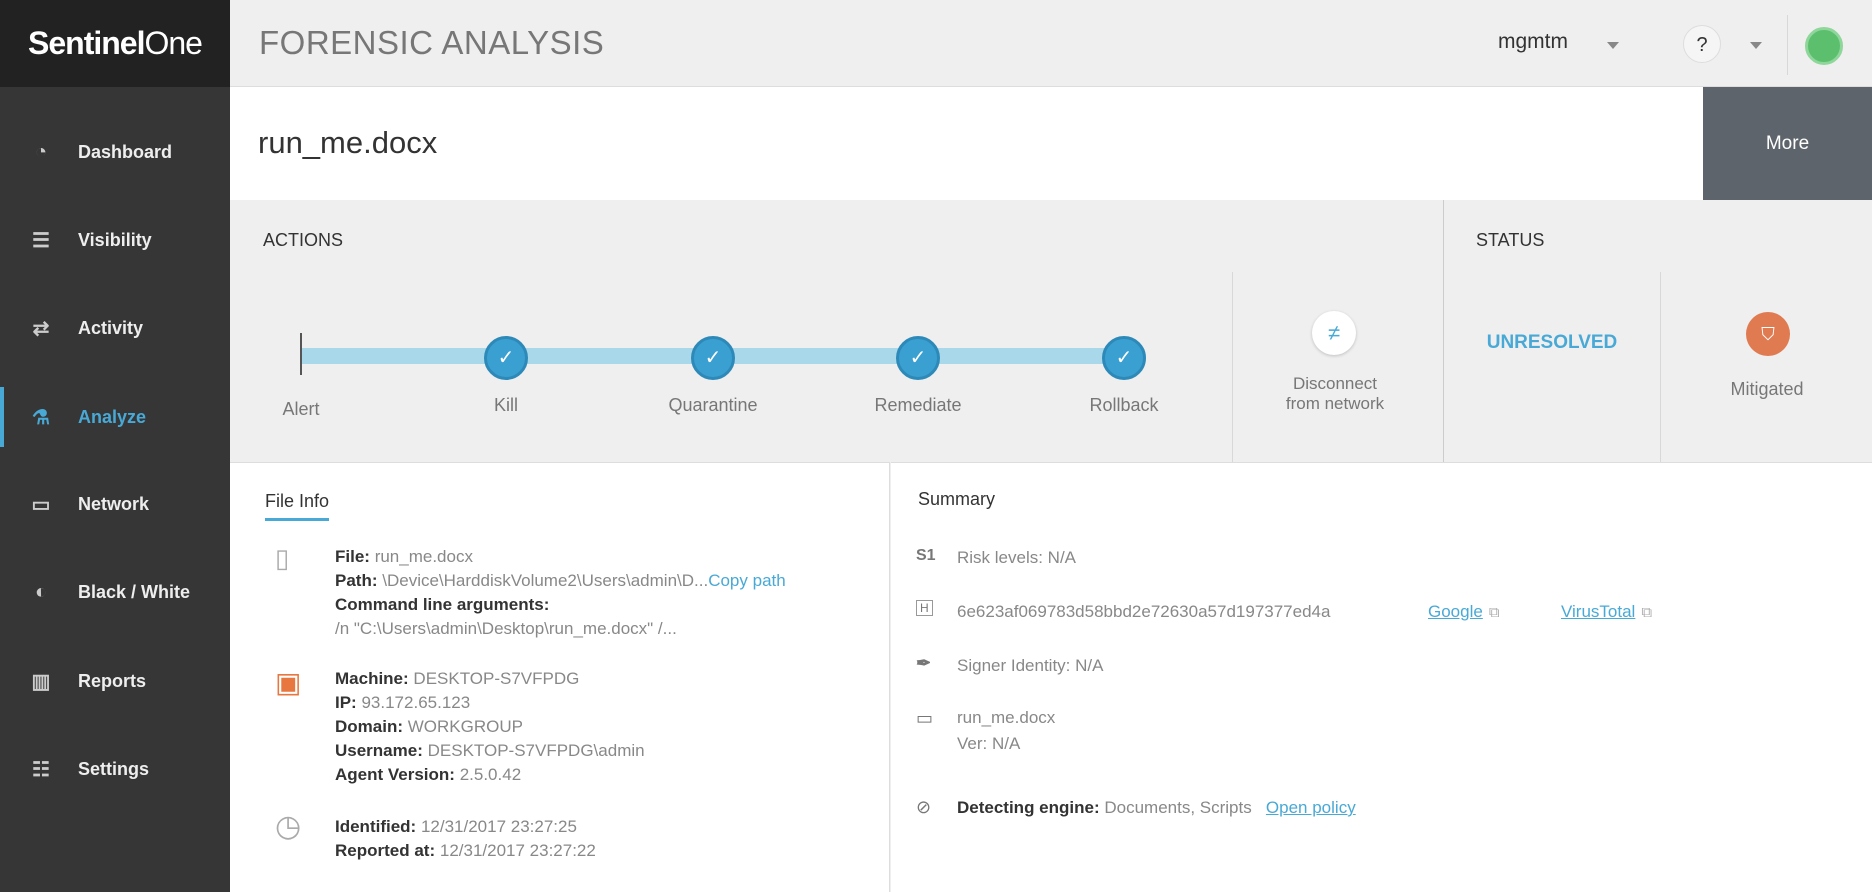 The image size is (1872, 892). I want to click on search-list-icon: ☰, so click(41, 240).